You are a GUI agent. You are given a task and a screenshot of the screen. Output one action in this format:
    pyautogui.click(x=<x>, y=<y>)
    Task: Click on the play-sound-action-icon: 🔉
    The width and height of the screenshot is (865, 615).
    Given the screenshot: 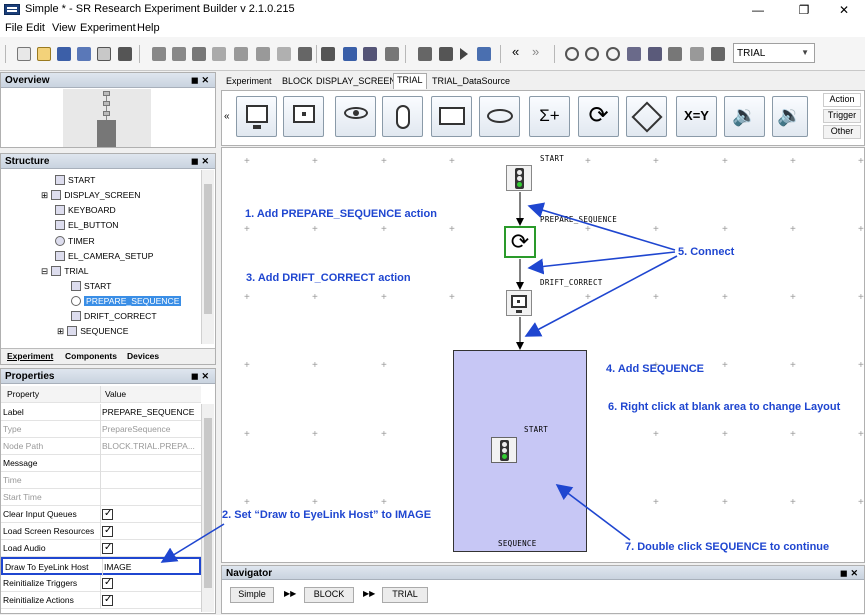 What is the action you would take?
    pyautogui.click(x=744, y=116)
    